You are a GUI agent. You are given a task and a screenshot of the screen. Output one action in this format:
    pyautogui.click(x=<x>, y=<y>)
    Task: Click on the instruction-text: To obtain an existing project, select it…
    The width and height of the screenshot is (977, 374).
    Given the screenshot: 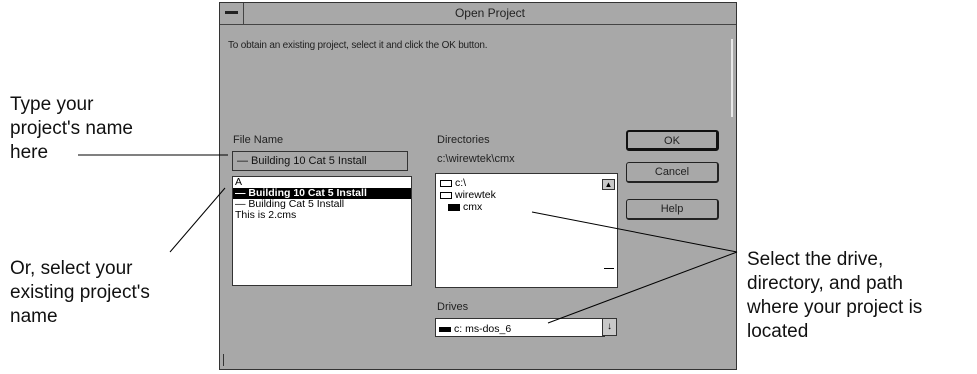 What is the action you would take?
    pyautogui.click(x=358, y=45)
    